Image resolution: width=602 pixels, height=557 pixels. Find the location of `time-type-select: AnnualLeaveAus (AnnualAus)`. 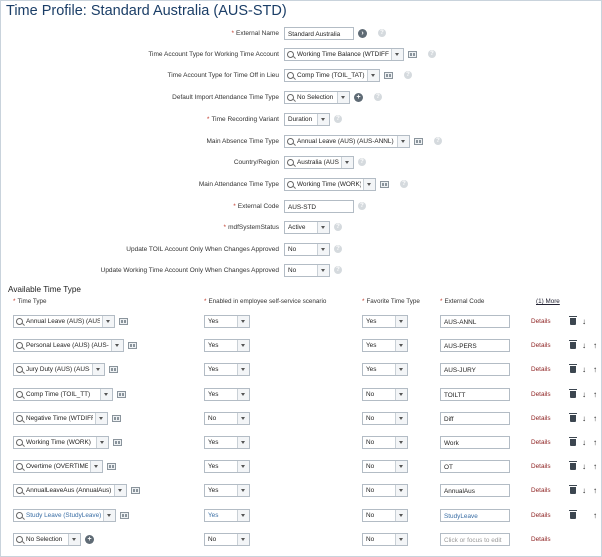

time-type-select: AnnualLeaveAus (AnnualAus) is located at coordinates (70, 491).